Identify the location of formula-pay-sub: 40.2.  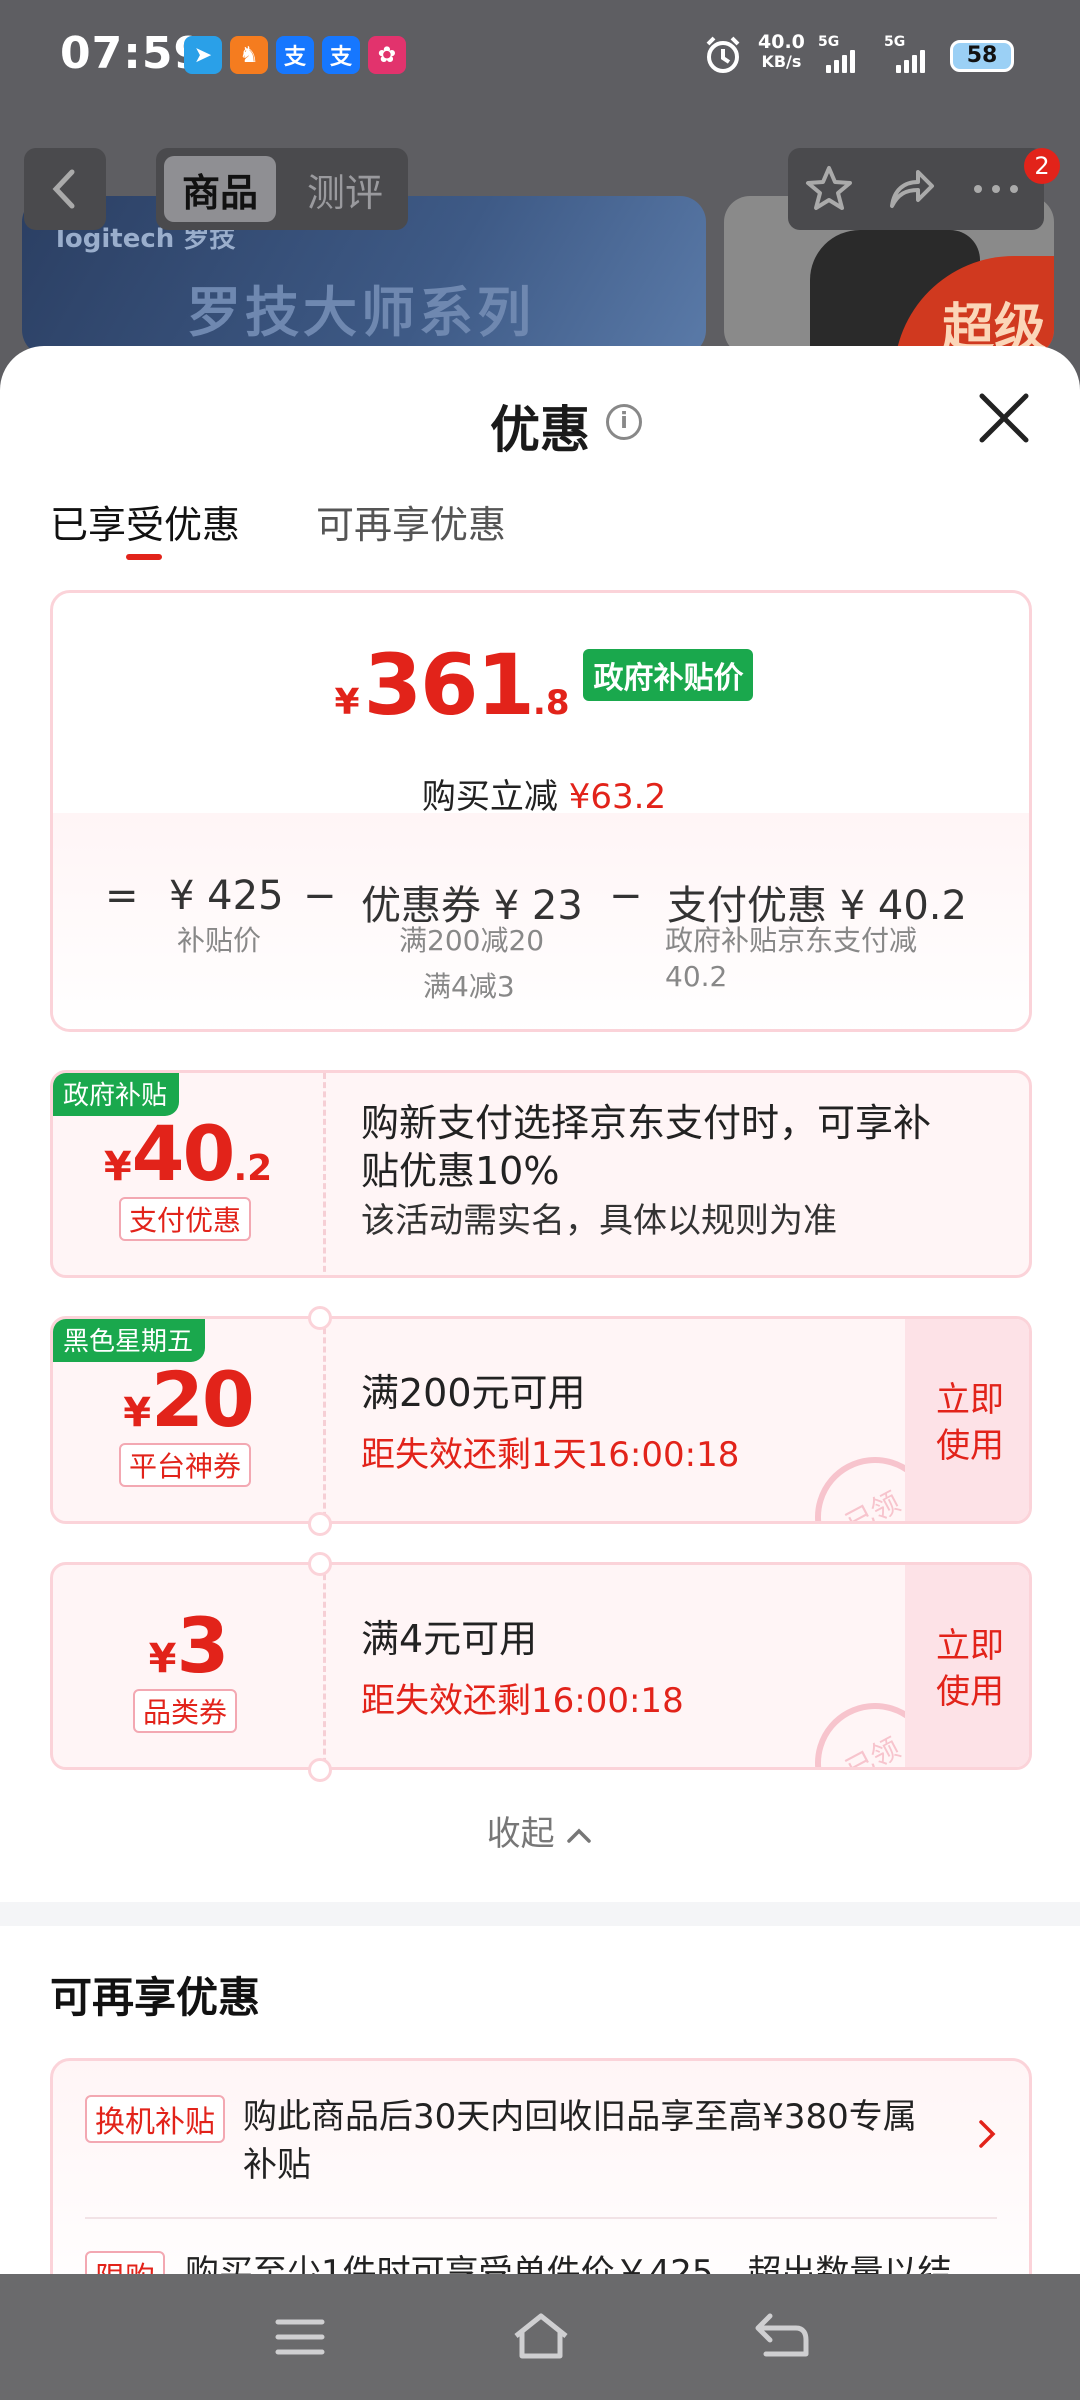
(696, 976).